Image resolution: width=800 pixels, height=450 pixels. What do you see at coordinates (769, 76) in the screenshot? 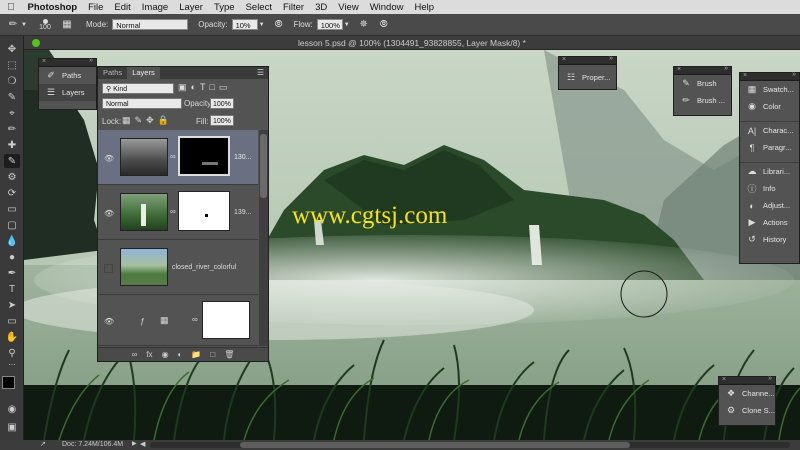
I see `right-dock-header: ×»` at bounding box center [769, 76].